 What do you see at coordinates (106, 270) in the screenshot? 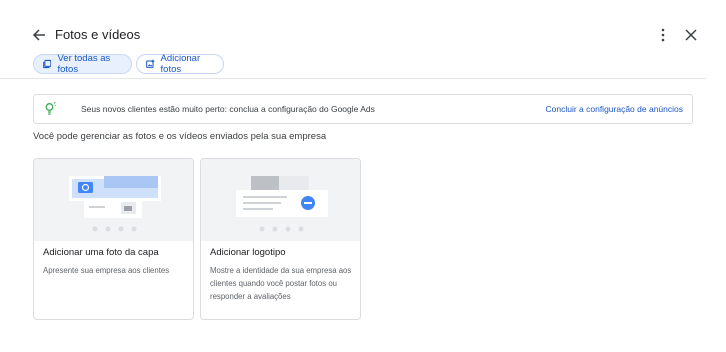
I see `cover-photo-description: Apresente sua empresa aos clientes` at bounding box center [106, 270].